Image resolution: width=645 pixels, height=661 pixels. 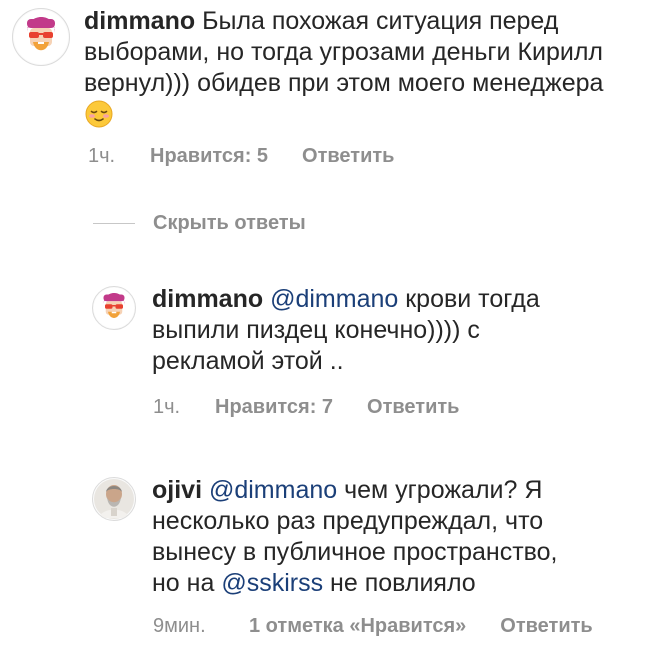 I want to click on avatar-dimmano-reply, so click(x=114, y=308).